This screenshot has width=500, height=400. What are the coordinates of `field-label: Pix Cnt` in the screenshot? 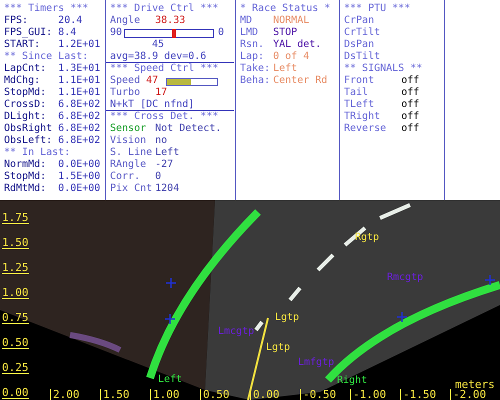 It's located at (132, 189).